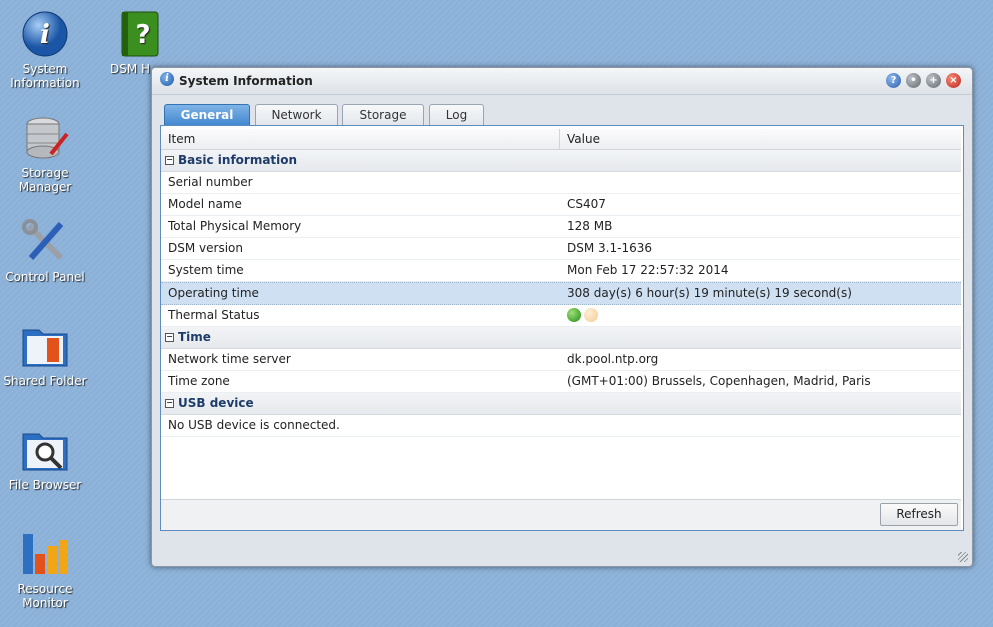  I want to click on desktop-icon-label: File Browser, so click(45, 485).